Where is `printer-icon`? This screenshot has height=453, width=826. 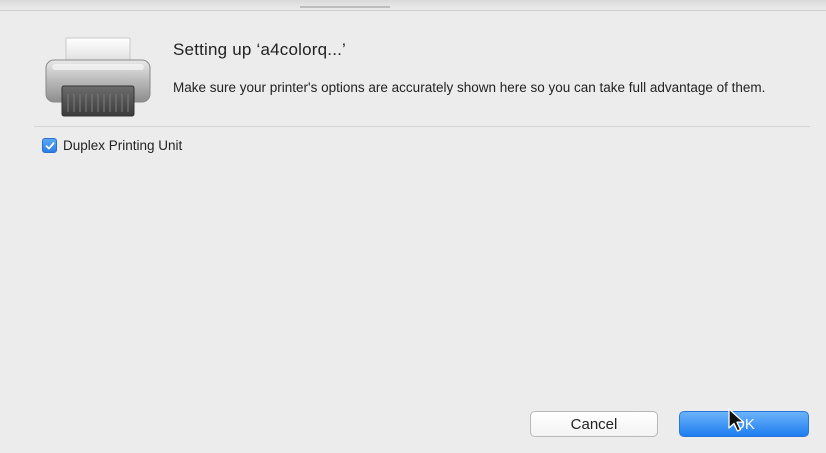
printer-icon is located at coordinates (98, 77).